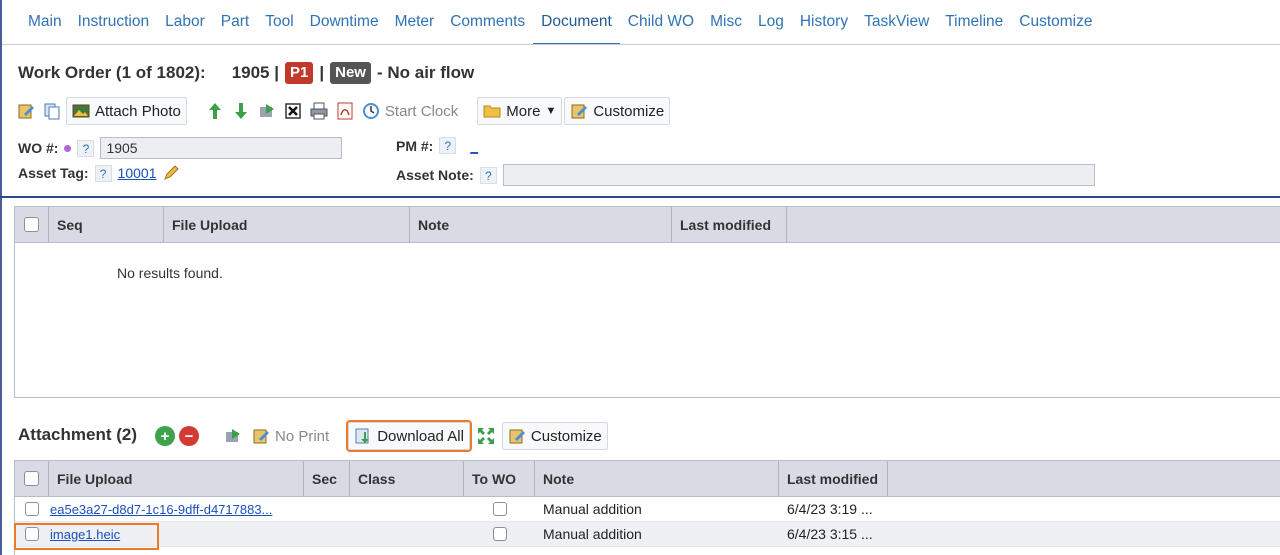 This screenshot has width=1280, height=555. Describe the element at coordinates (279, 22) in the screenshot. I see `tab-tool: Tool` at that location.